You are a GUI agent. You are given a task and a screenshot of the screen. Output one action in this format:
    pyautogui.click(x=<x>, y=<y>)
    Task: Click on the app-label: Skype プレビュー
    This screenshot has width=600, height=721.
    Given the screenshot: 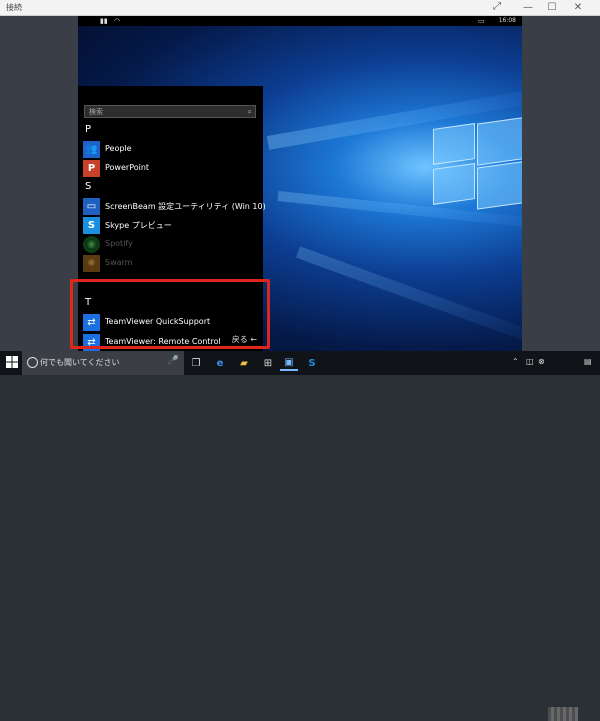 What is the action you would take?
    pyautogui.click(x=138, y=225)
    